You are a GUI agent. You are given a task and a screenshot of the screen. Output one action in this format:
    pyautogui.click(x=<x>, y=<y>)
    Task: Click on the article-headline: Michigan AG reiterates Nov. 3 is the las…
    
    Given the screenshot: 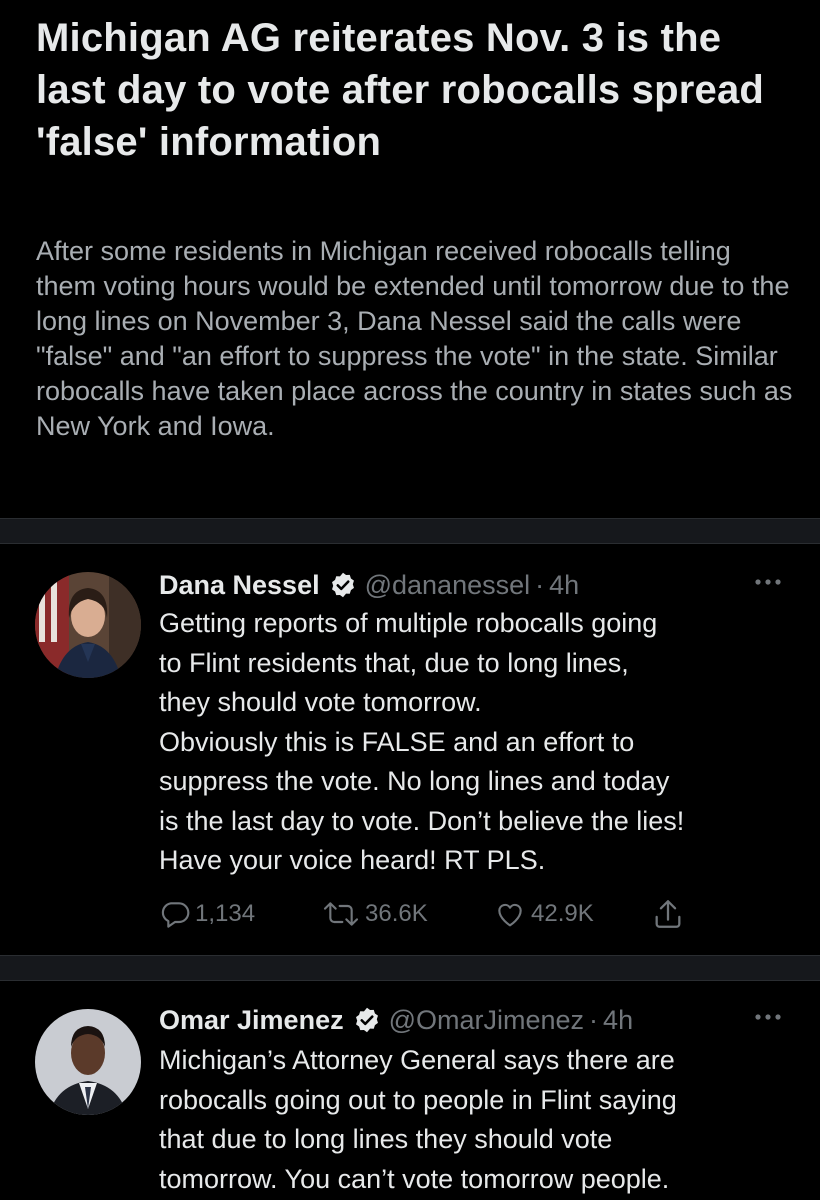 What is the action you would take?
    pyautogui.click(x=416, y=90)
    